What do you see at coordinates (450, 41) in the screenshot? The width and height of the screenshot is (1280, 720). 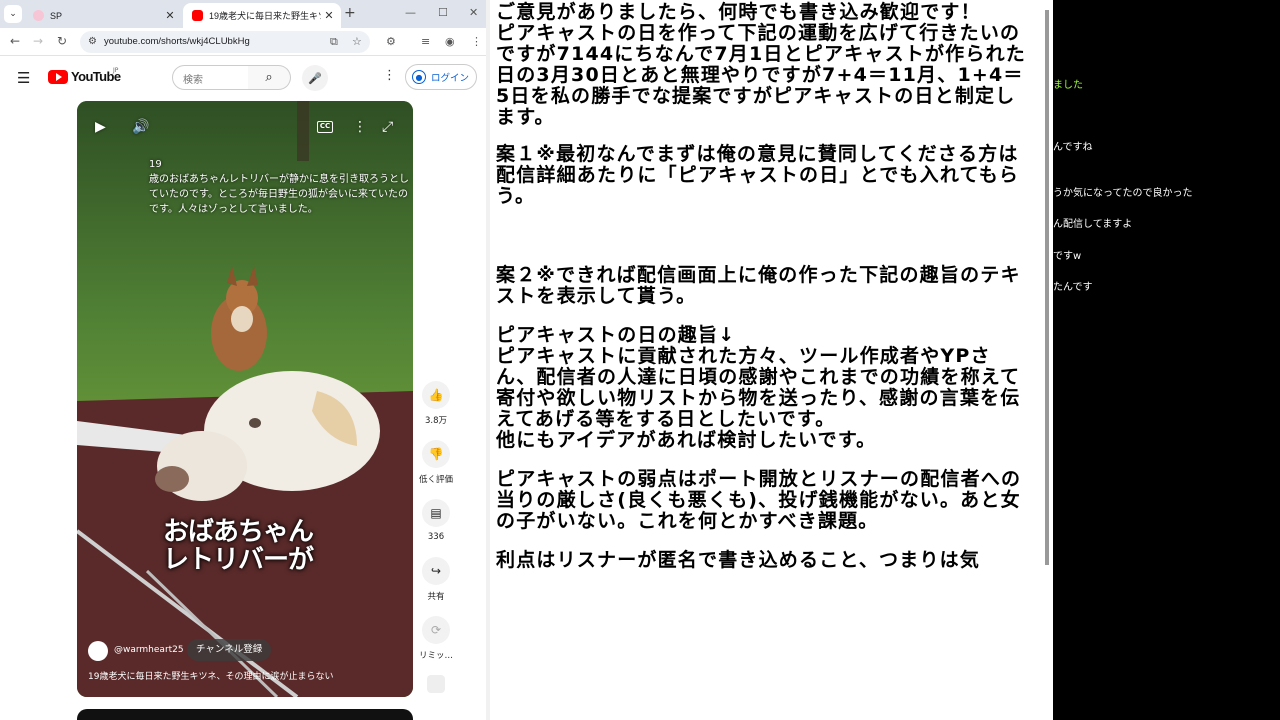 I see `profile-icon: ◉` at bounding box center [450, 41].